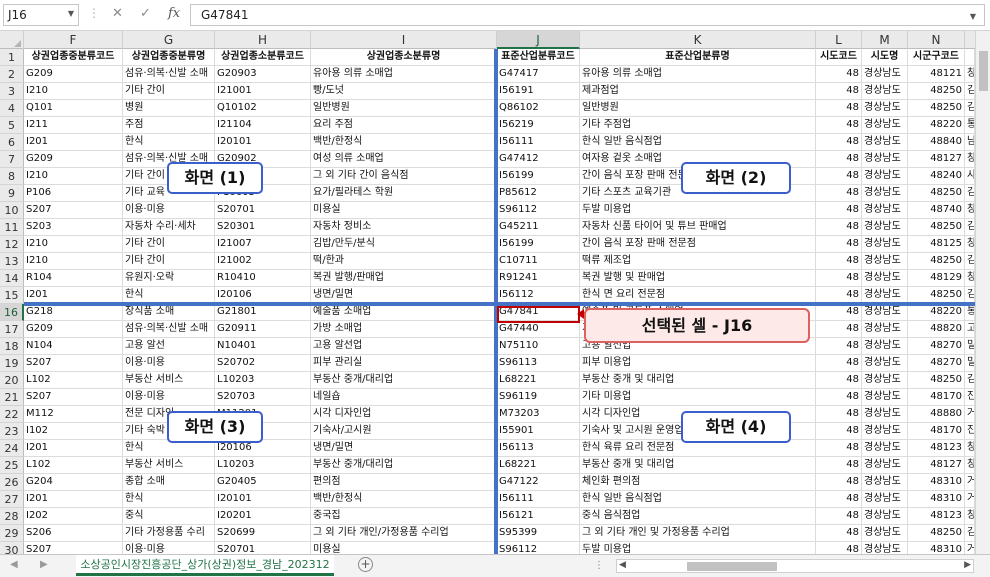 The height and width of the screenshot is (577, 990). Describe the element at coordinates (12, 329) in the screenshot. I see `row-header: 17` at that location.